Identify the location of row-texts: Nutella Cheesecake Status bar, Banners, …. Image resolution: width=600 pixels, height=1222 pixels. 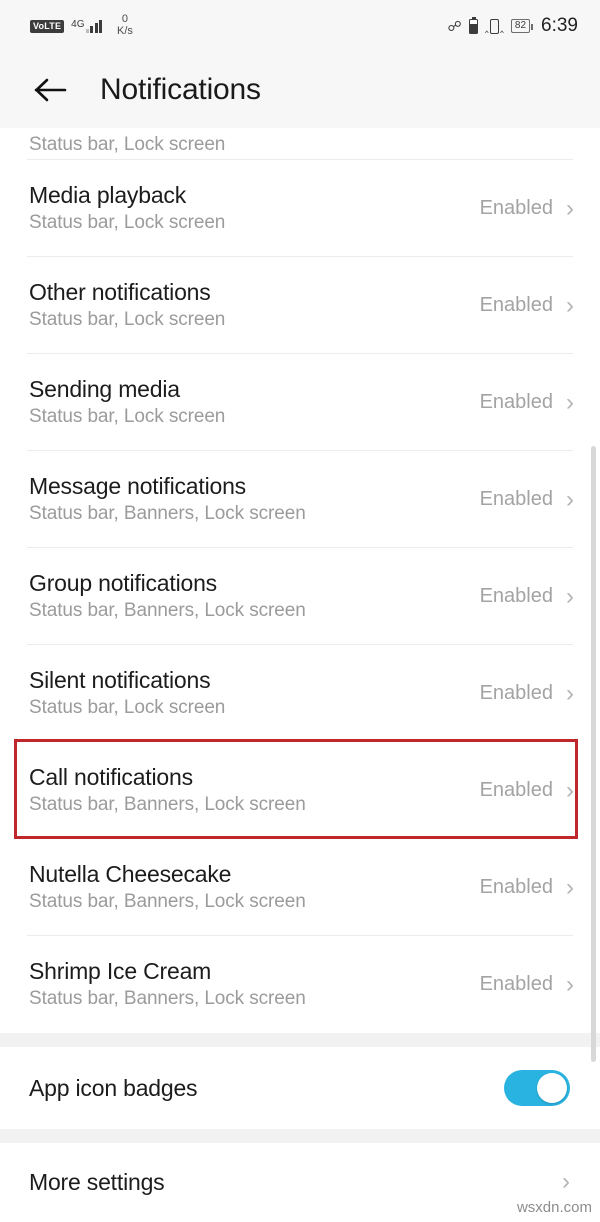
(167, 886).